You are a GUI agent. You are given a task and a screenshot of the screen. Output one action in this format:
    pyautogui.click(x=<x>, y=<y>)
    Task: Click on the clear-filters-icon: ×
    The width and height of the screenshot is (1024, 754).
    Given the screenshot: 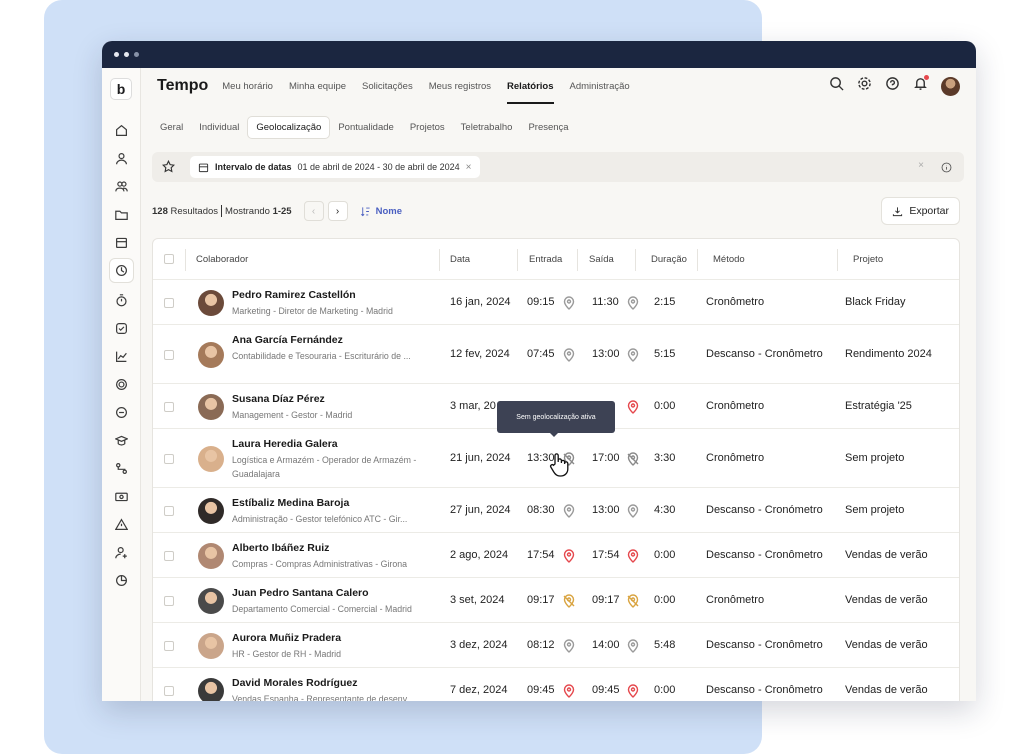 What is the action you would take?
    pyautogui.click(x=921, y=165)
    